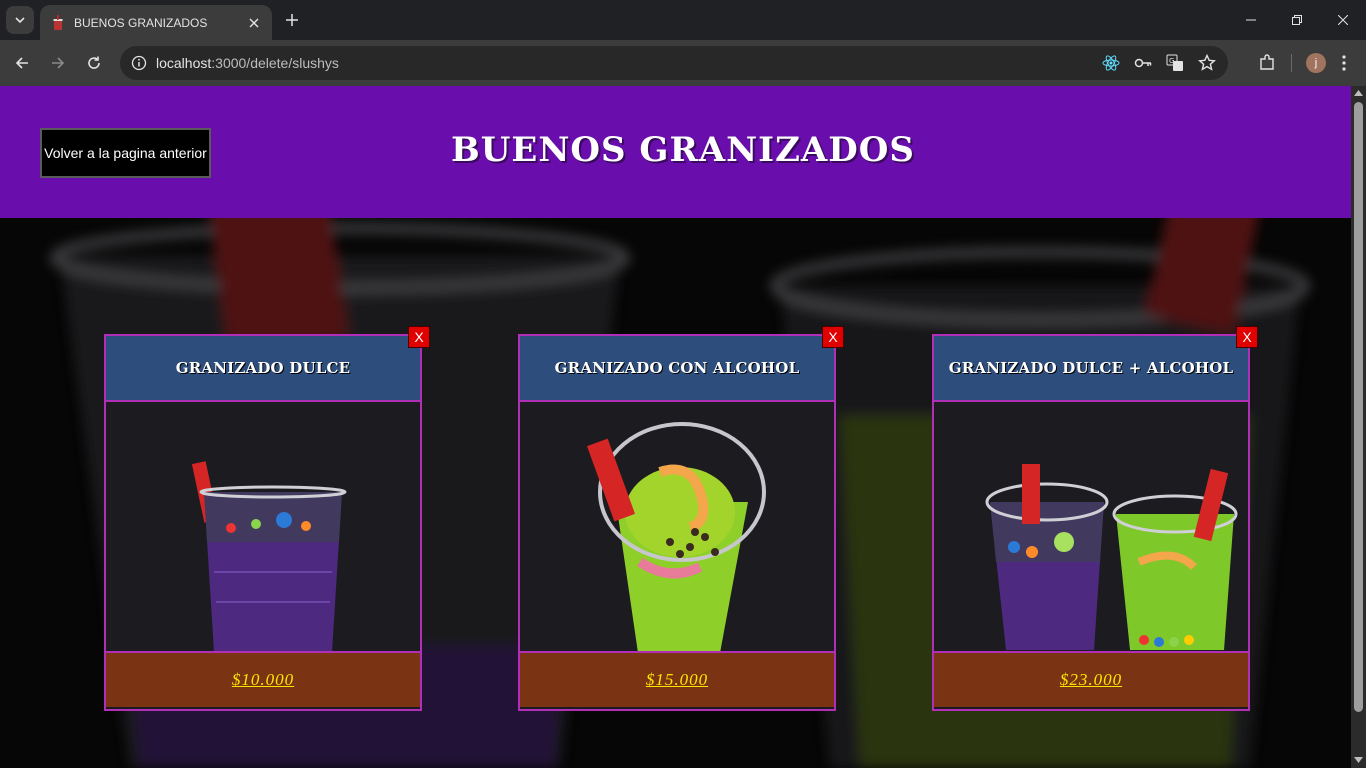 This screenshot has height=768, width=1366. What do you see at coordinates (683, 20) in the screenshot?
I see `browser-tabbar: BUENOS GRANIZADOS` at bounding box center [683, 20].